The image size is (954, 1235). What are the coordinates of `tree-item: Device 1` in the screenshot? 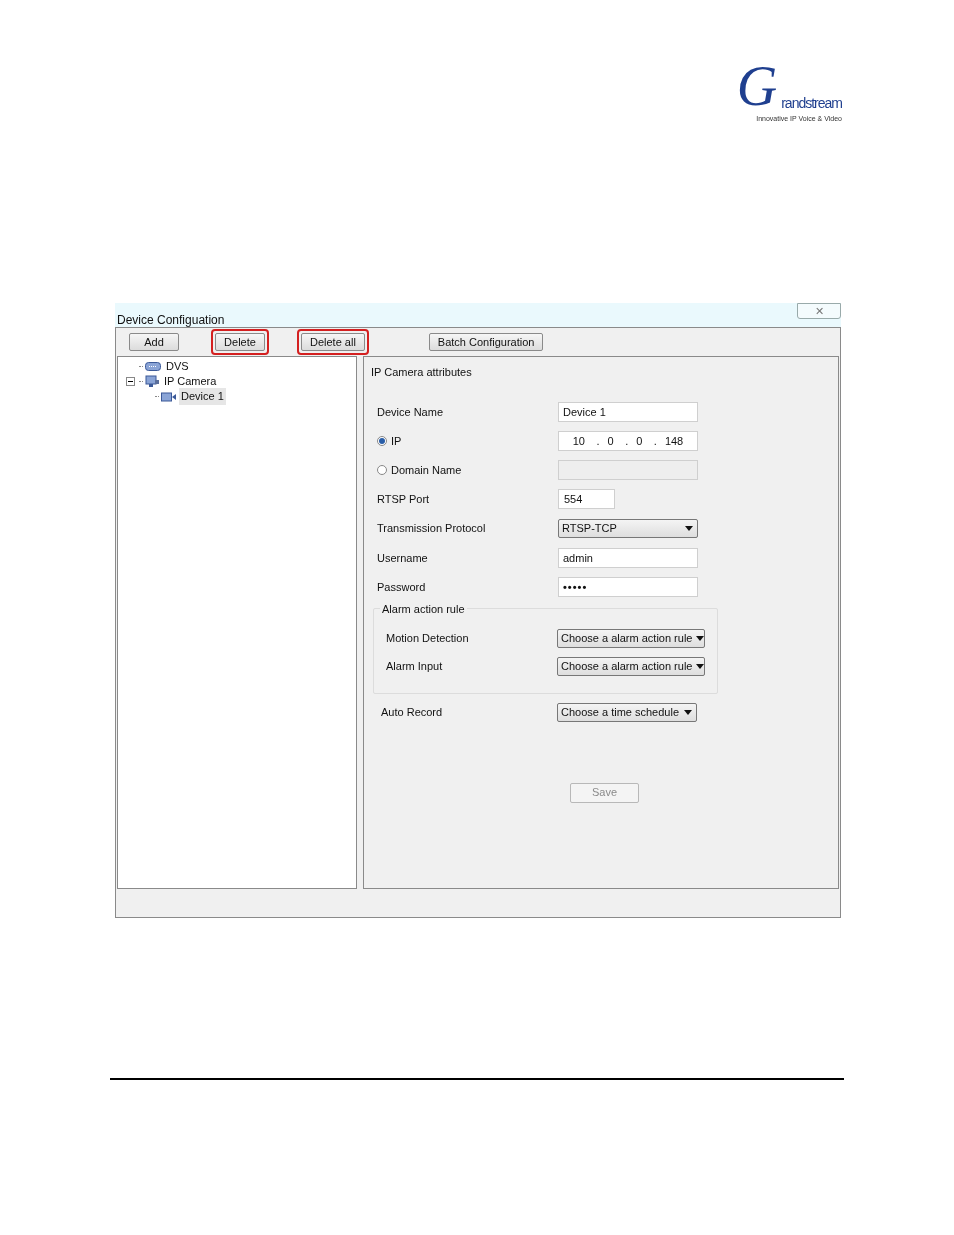 It's located at (202, 396).